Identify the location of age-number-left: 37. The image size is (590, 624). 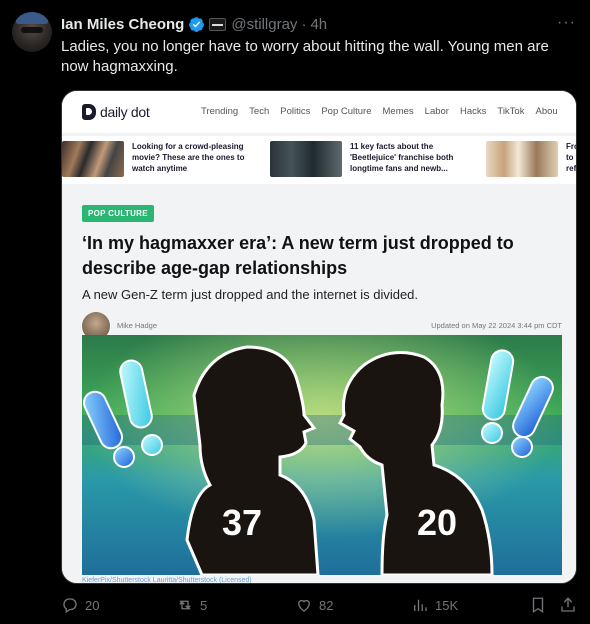
(242, 522).